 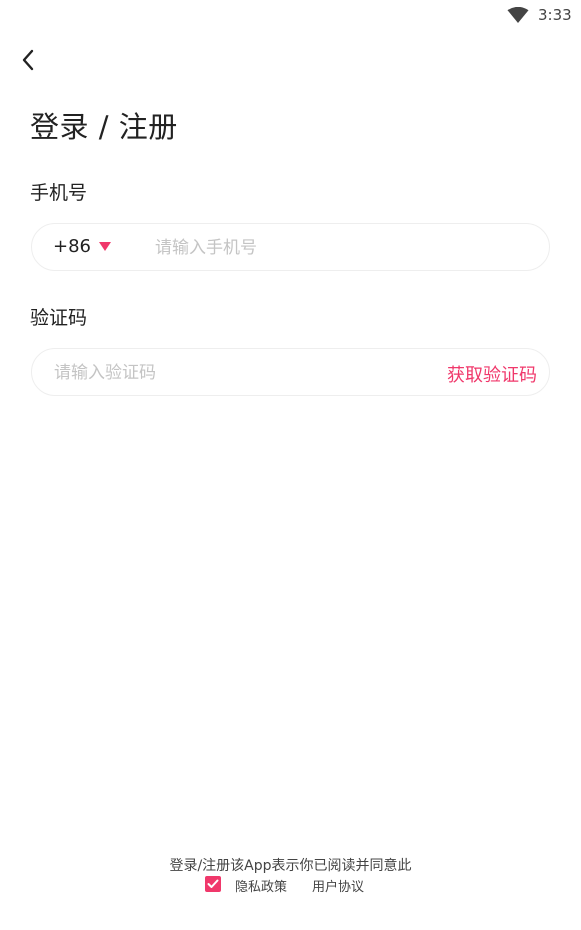 I want to click on checkmark-icon, so click(x=213, y=883).